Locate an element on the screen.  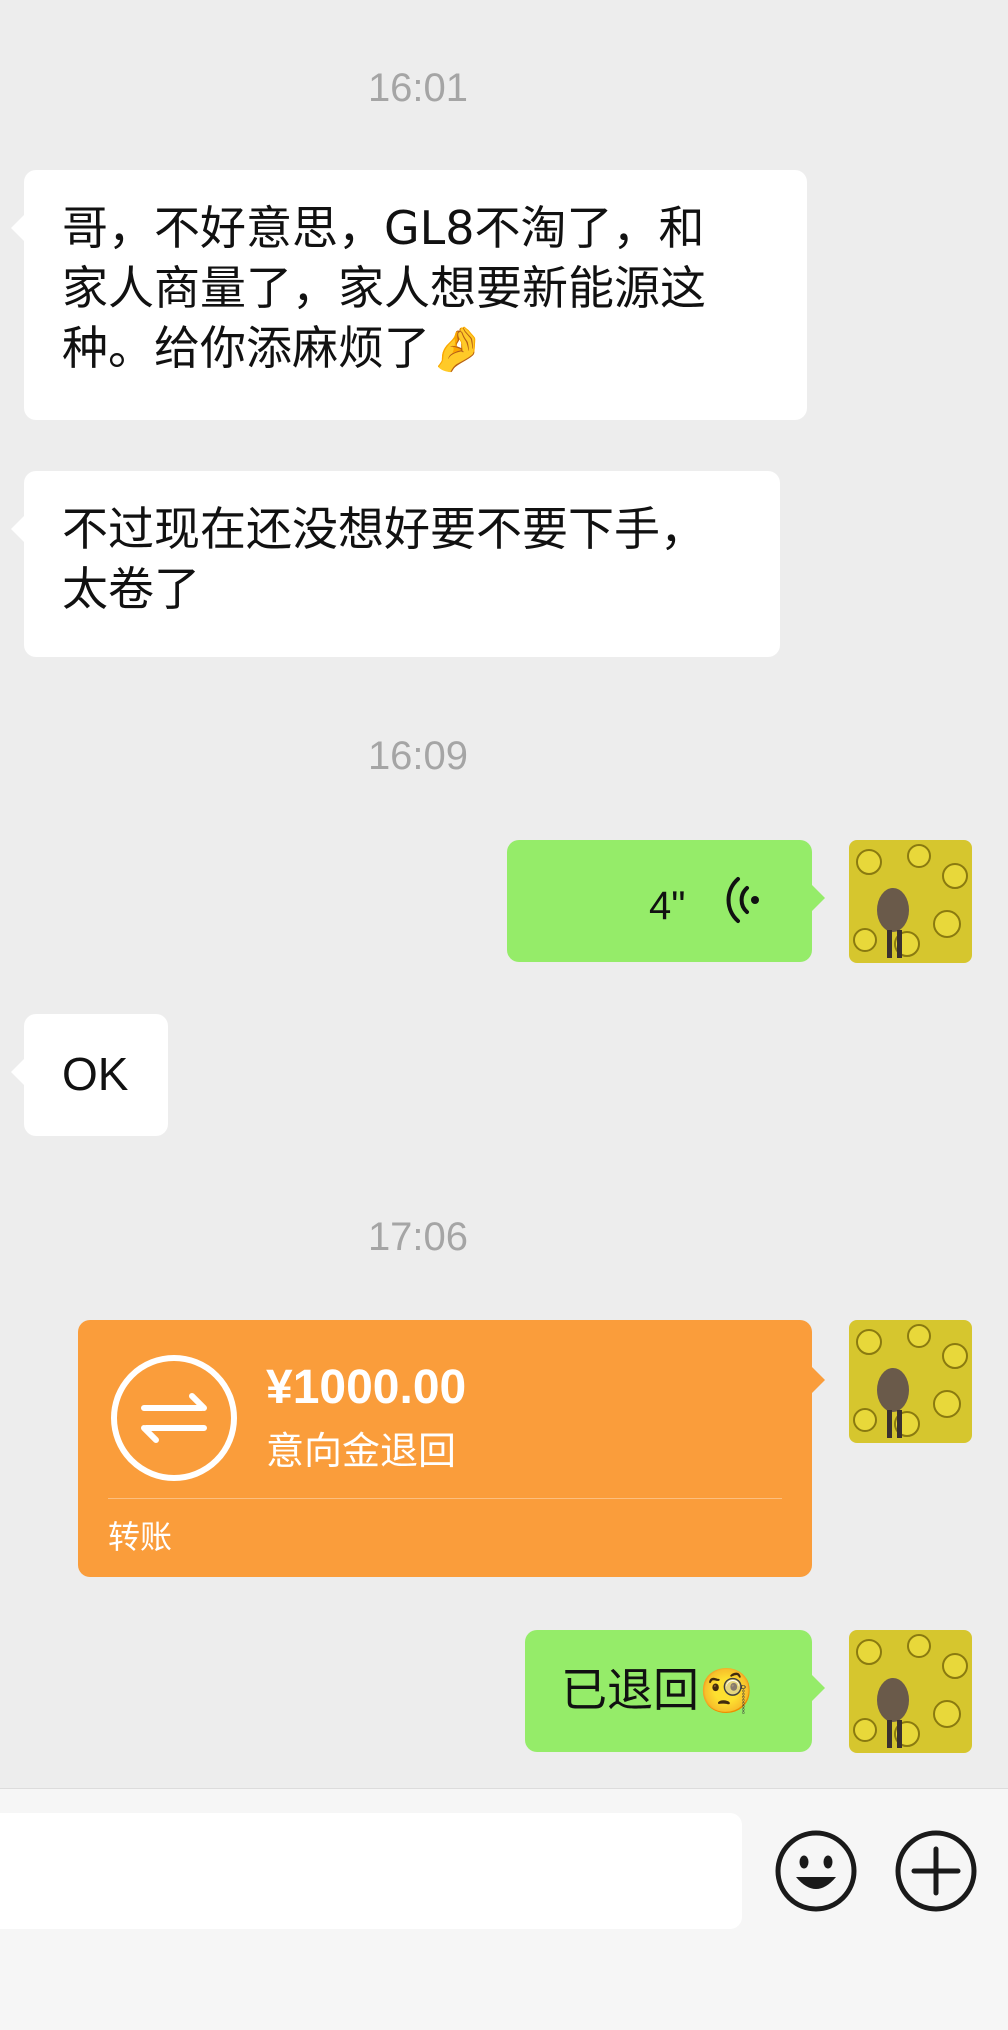
transfer-amount: ¥1000.00 is located at coordinates (366, 1387).